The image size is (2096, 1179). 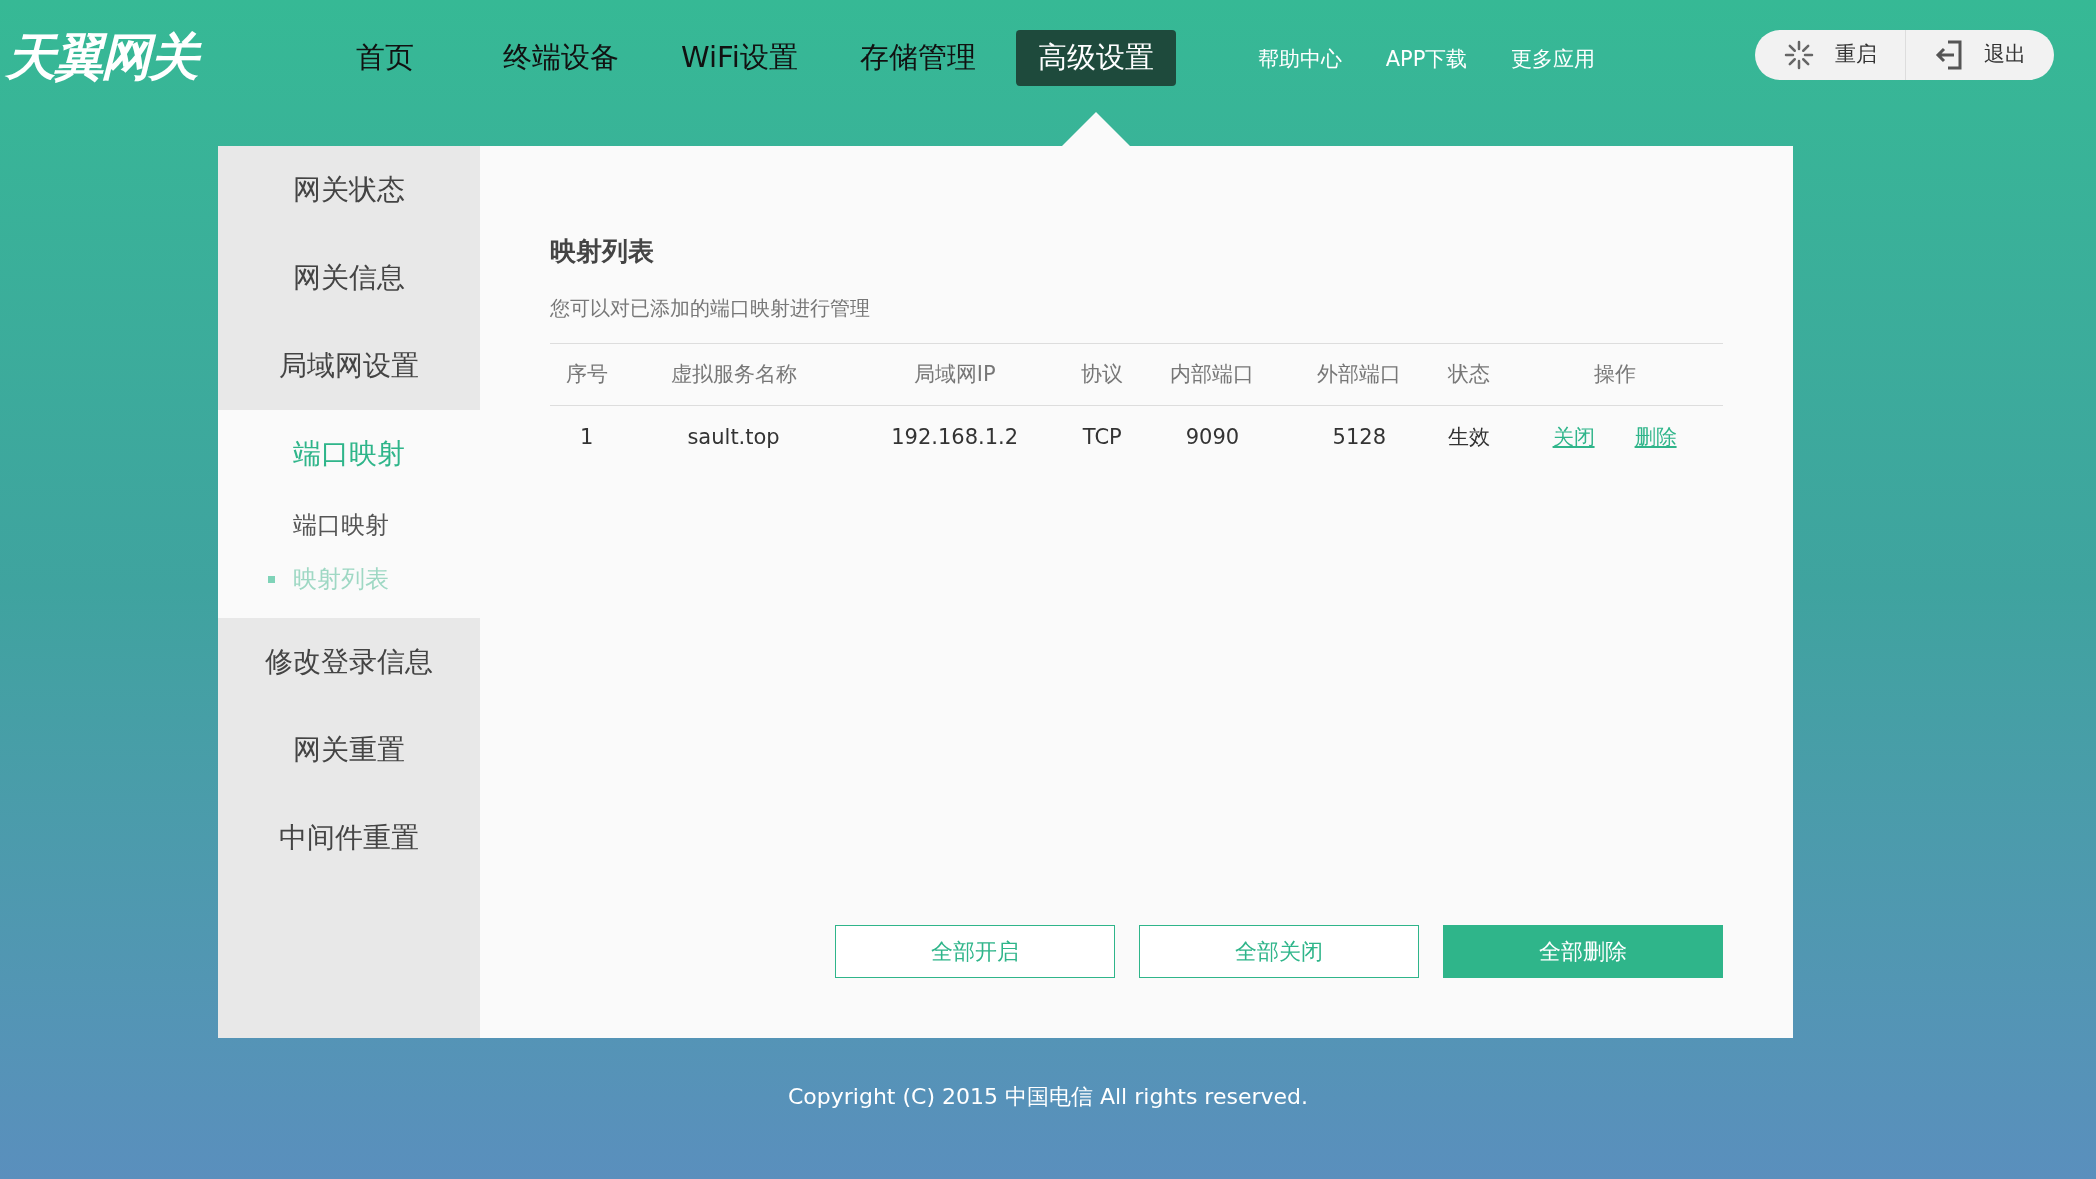 I want to click on section-description: 您可以对已添加的端口映射进行管理, so click(x=710, y=308).